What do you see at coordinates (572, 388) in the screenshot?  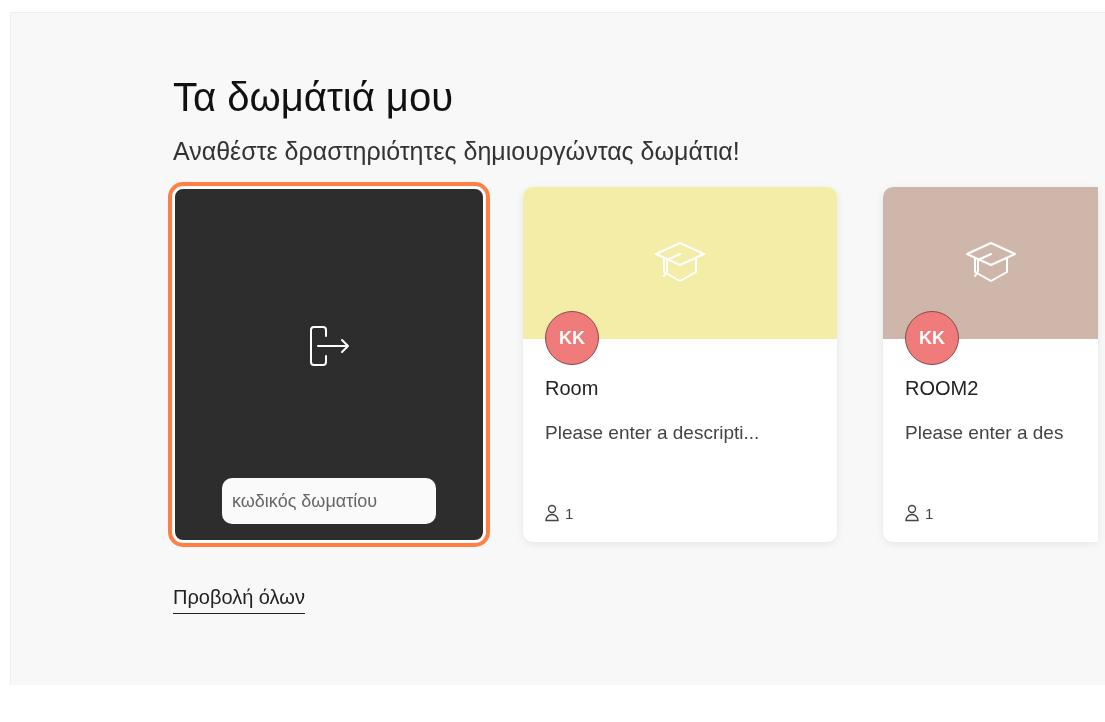 I see `room-name: Room` at bounding box center [572, 388].